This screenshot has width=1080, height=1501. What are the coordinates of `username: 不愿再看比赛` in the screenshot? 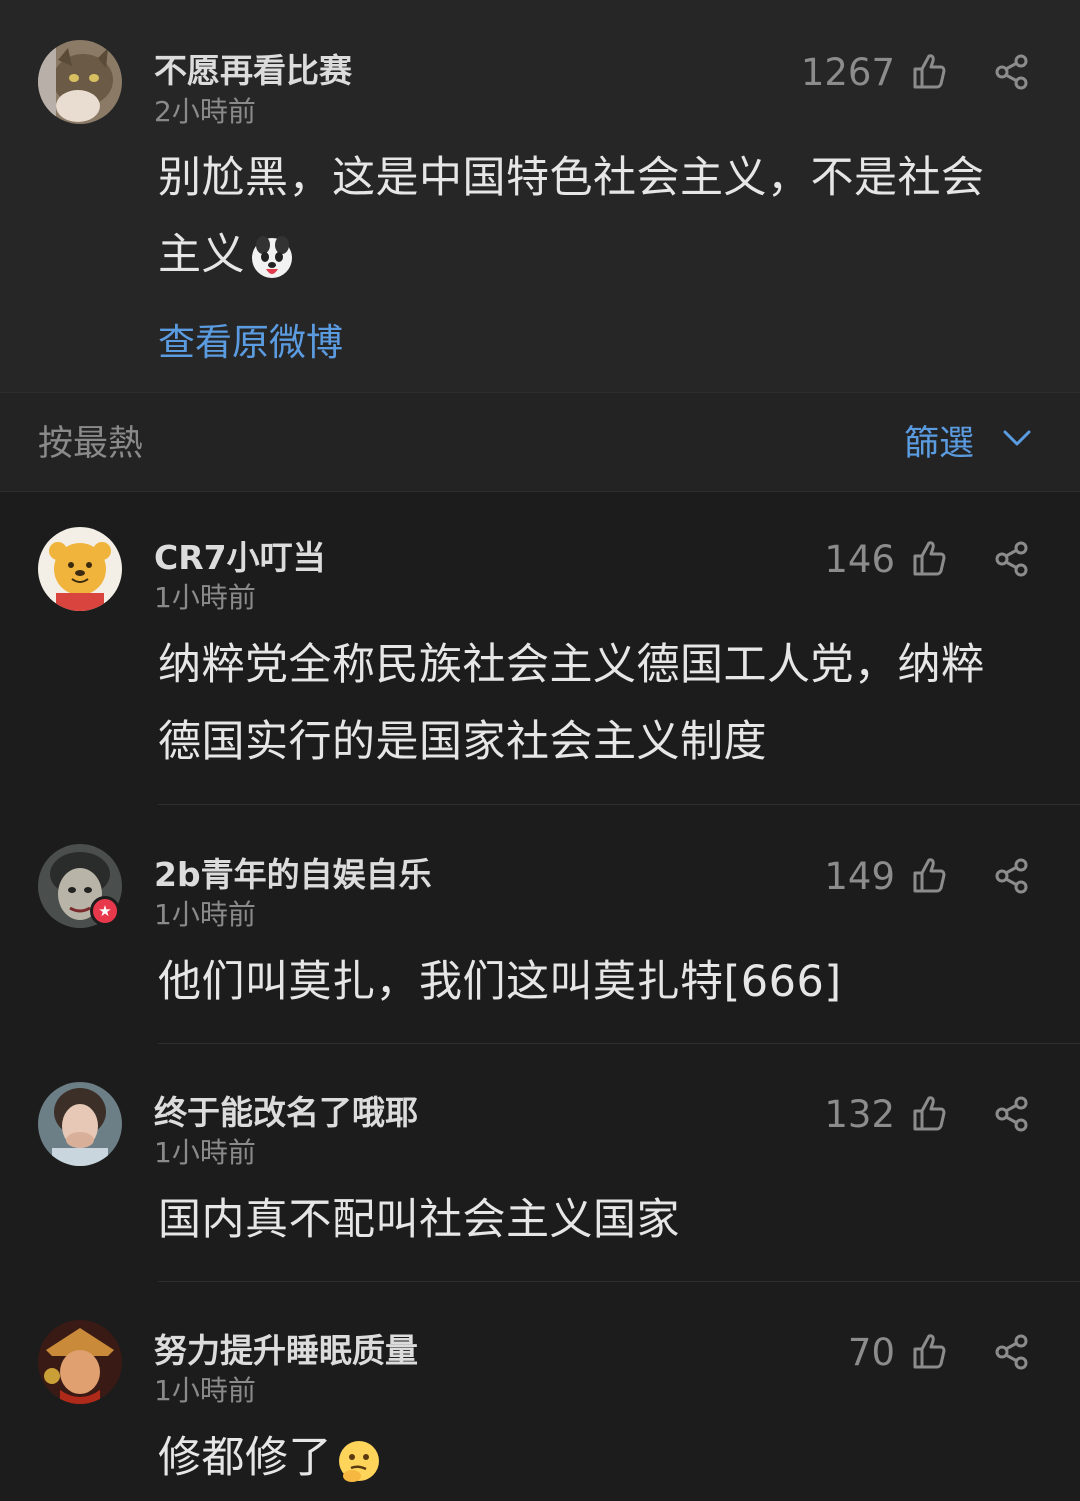 It's located at (253, 68).